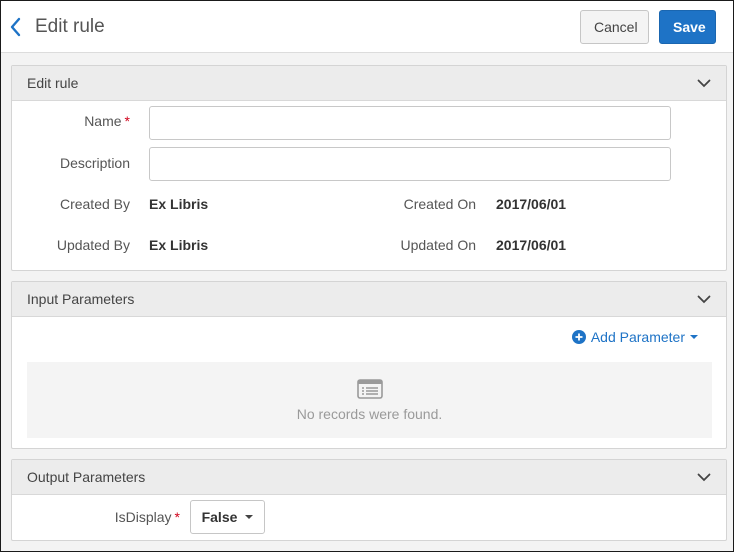 The width and height of the screenshot is (734, 552). I want to click on description-row: Description, so click(71, 163).